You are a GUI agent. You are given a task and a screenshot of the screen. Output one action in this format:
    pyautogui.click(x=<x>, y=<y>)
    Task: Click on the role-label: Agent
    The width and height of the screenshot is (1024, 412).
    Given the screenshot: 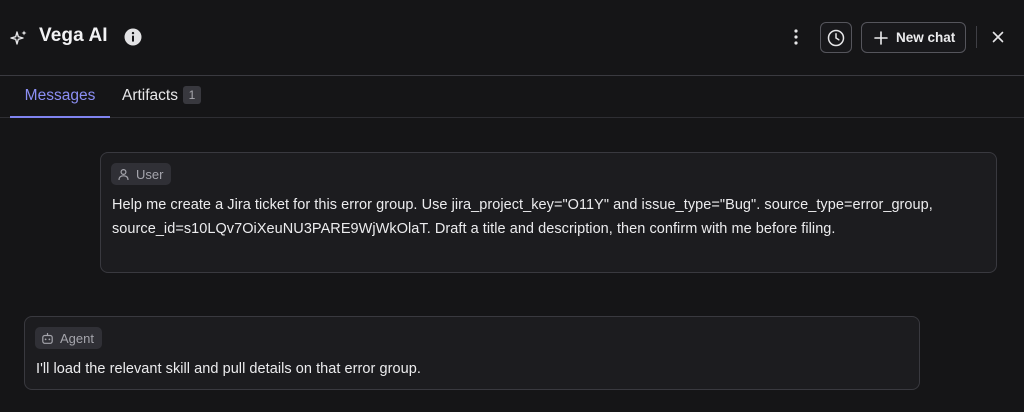 What is the action you would take?
    pyautogui.click(x=77, y=338)
    